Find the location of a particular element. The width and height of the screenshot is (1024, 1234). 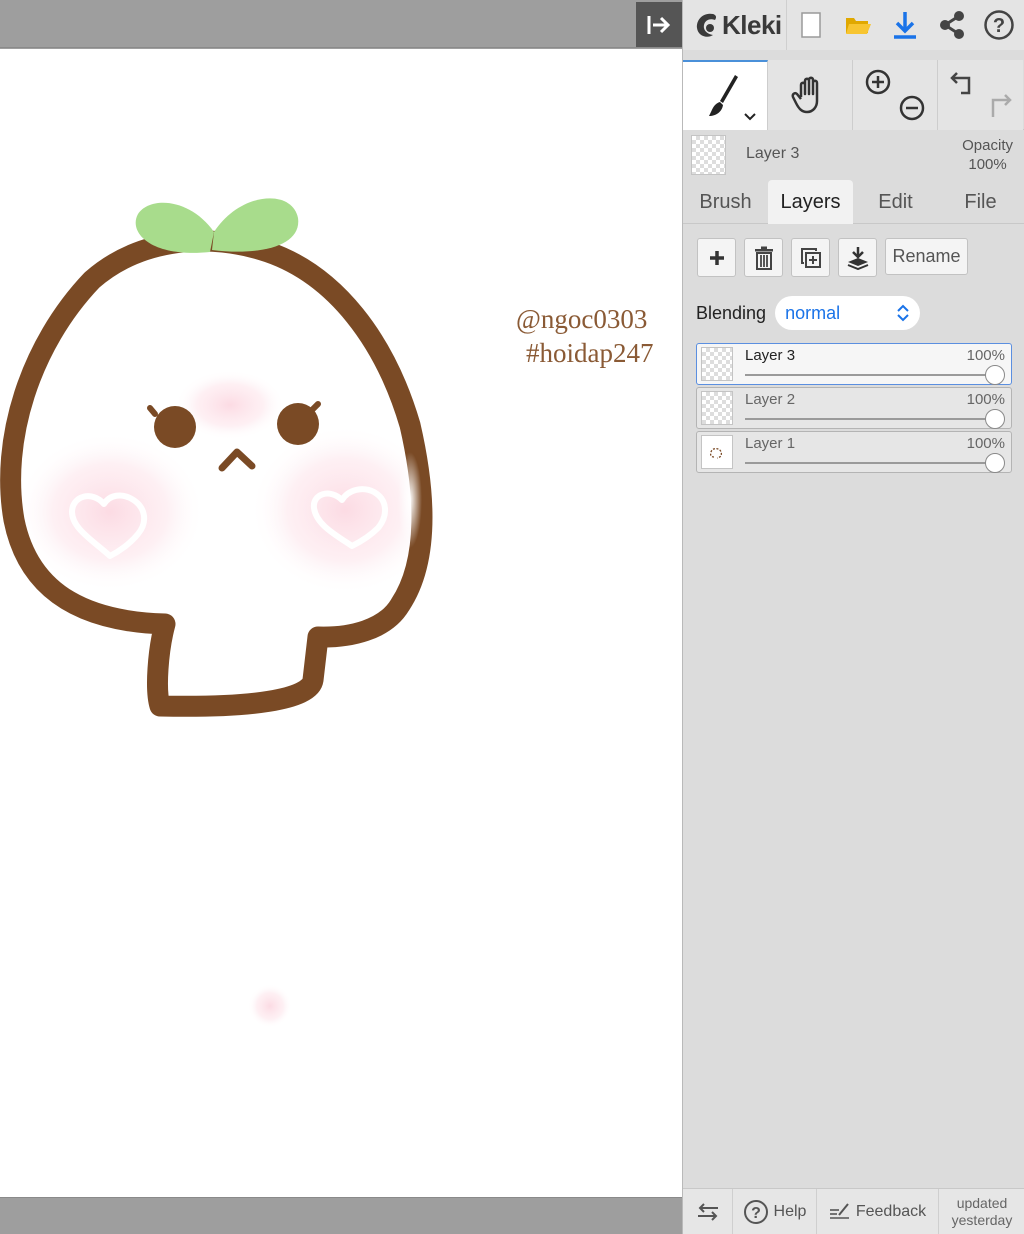

help-label: Help is located at coordinates (790, 1211).